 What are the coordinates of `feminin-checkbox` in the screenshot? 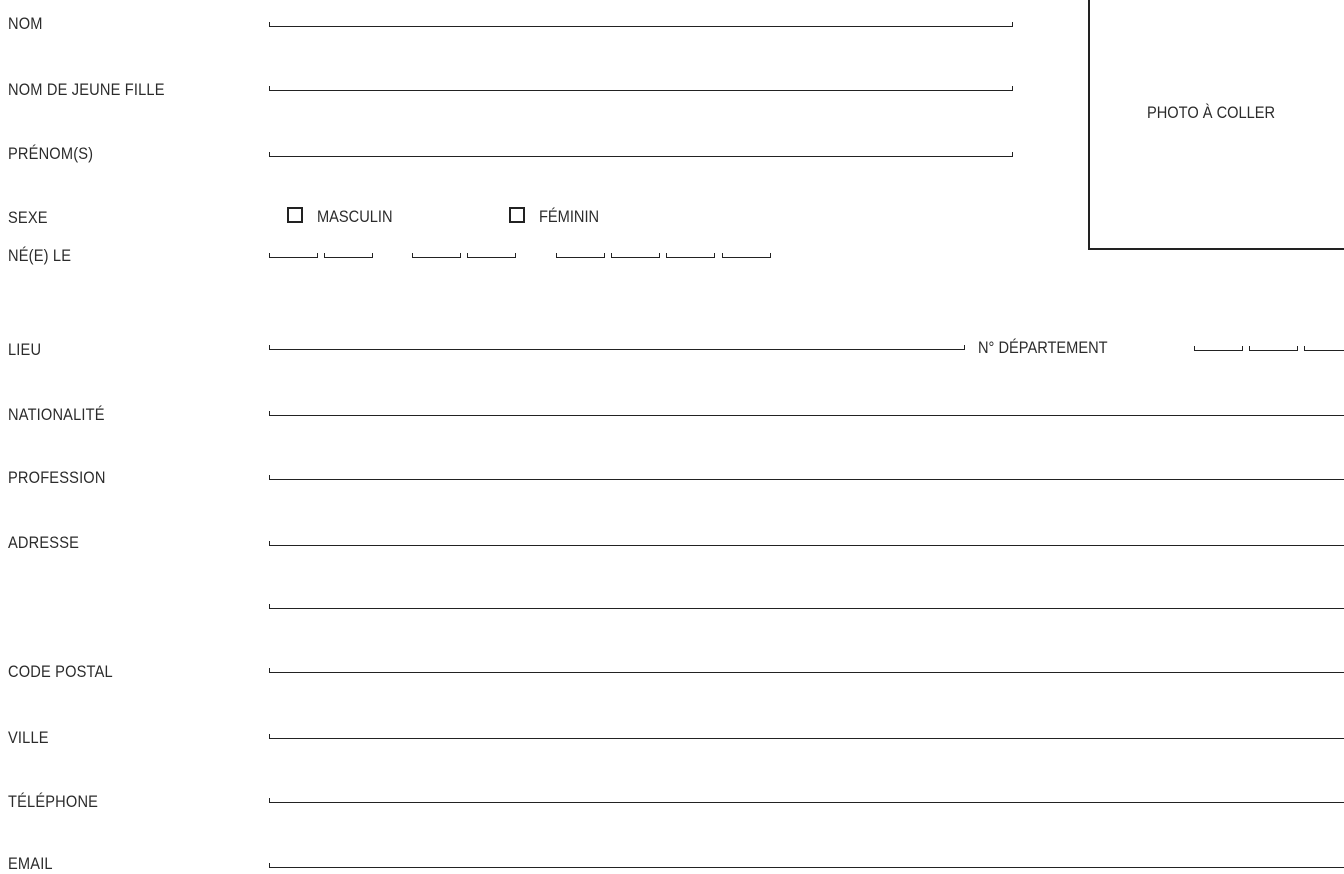 It's located at (517, 215).